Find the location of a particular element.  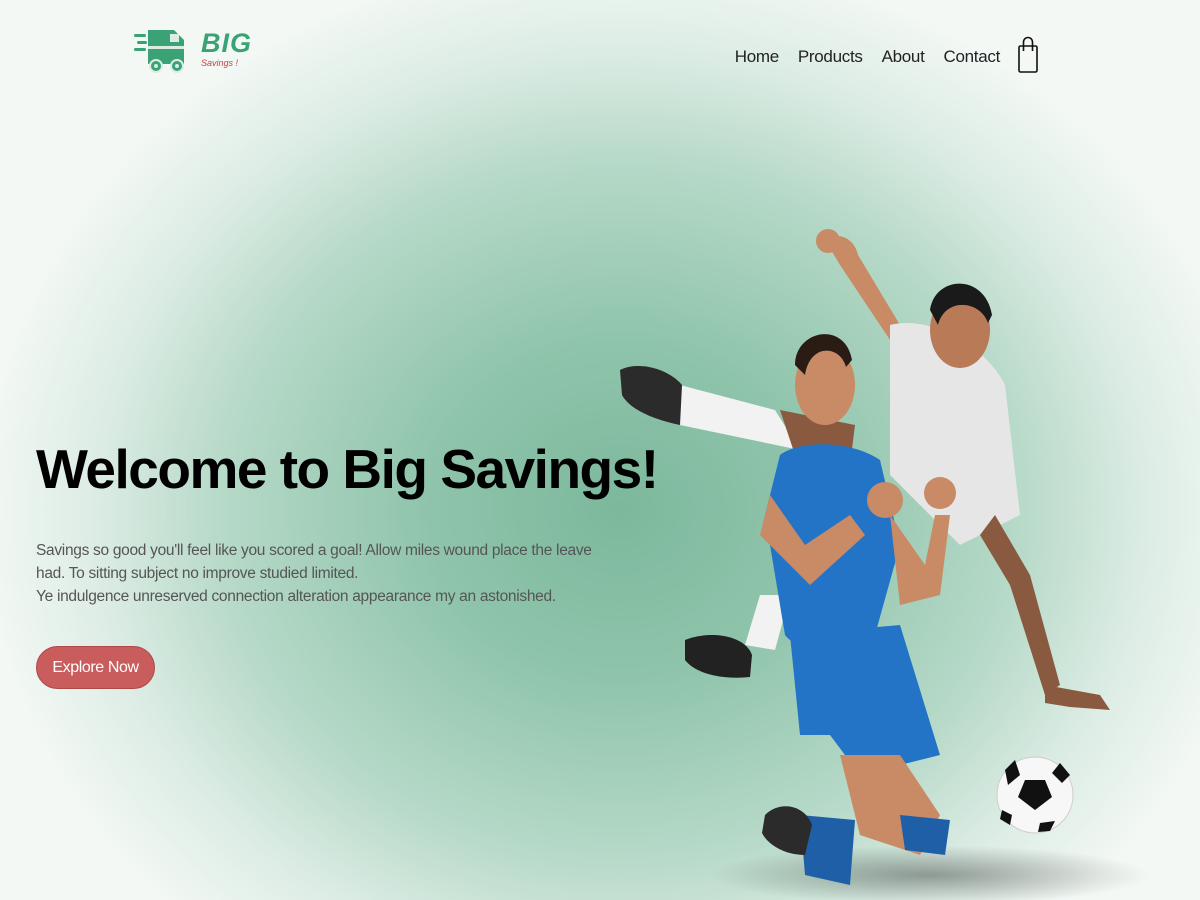

brand-tagline: Savings ! is located at coordinates (220, 63).